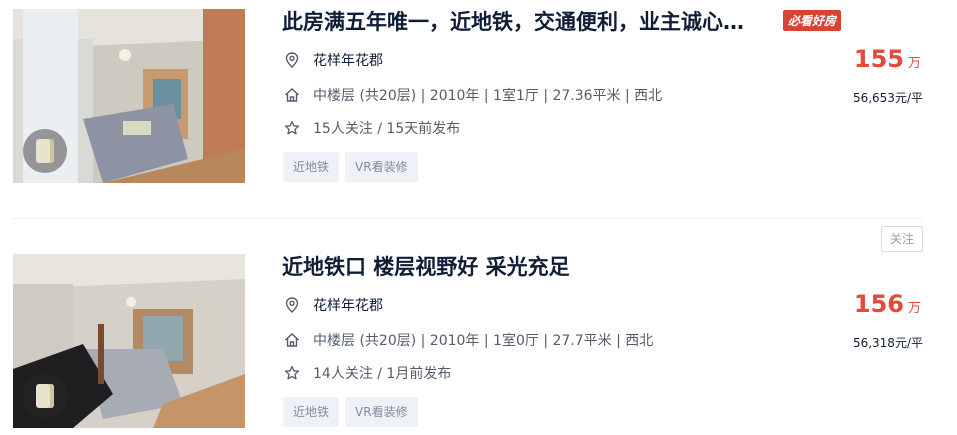 This screenshot has height=435, width=957. I want to click on listing-title: 近地铁口 楼层视野好 采光充足, so click(426, 266).